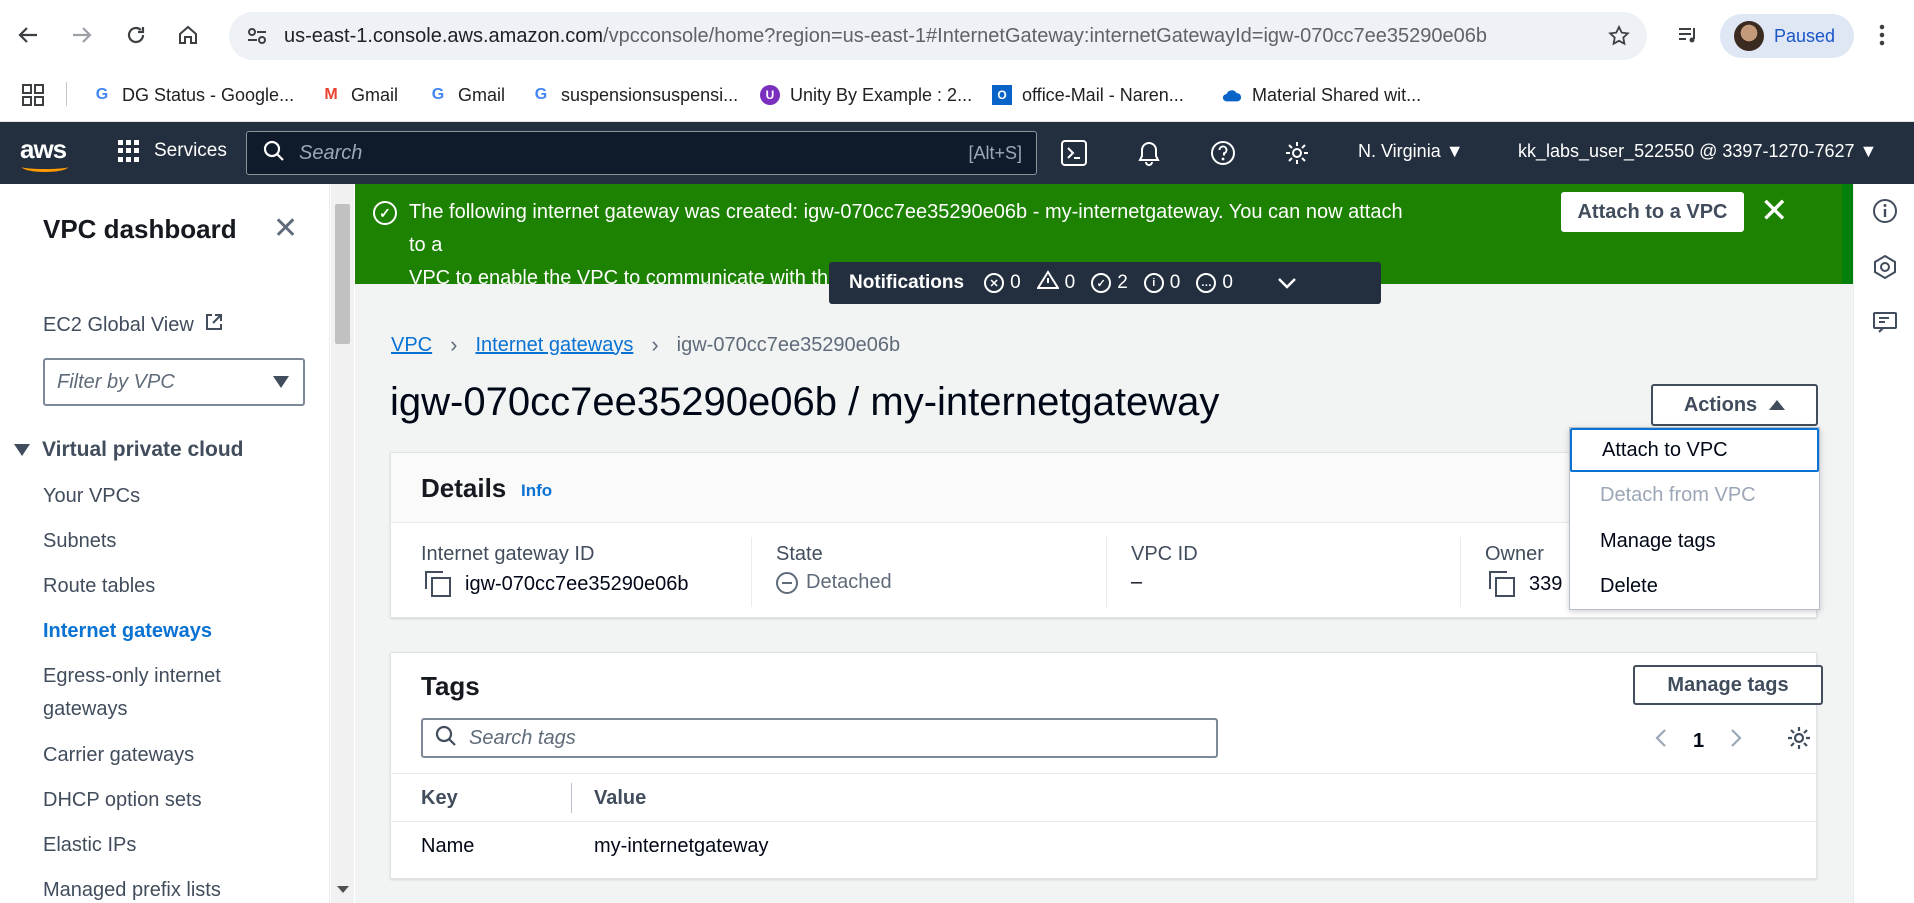 The height and width of the screenshot is (903, 1914). Describe the element at coordinates (751, 572) in the screenshot. I see `column-divider` at that location.